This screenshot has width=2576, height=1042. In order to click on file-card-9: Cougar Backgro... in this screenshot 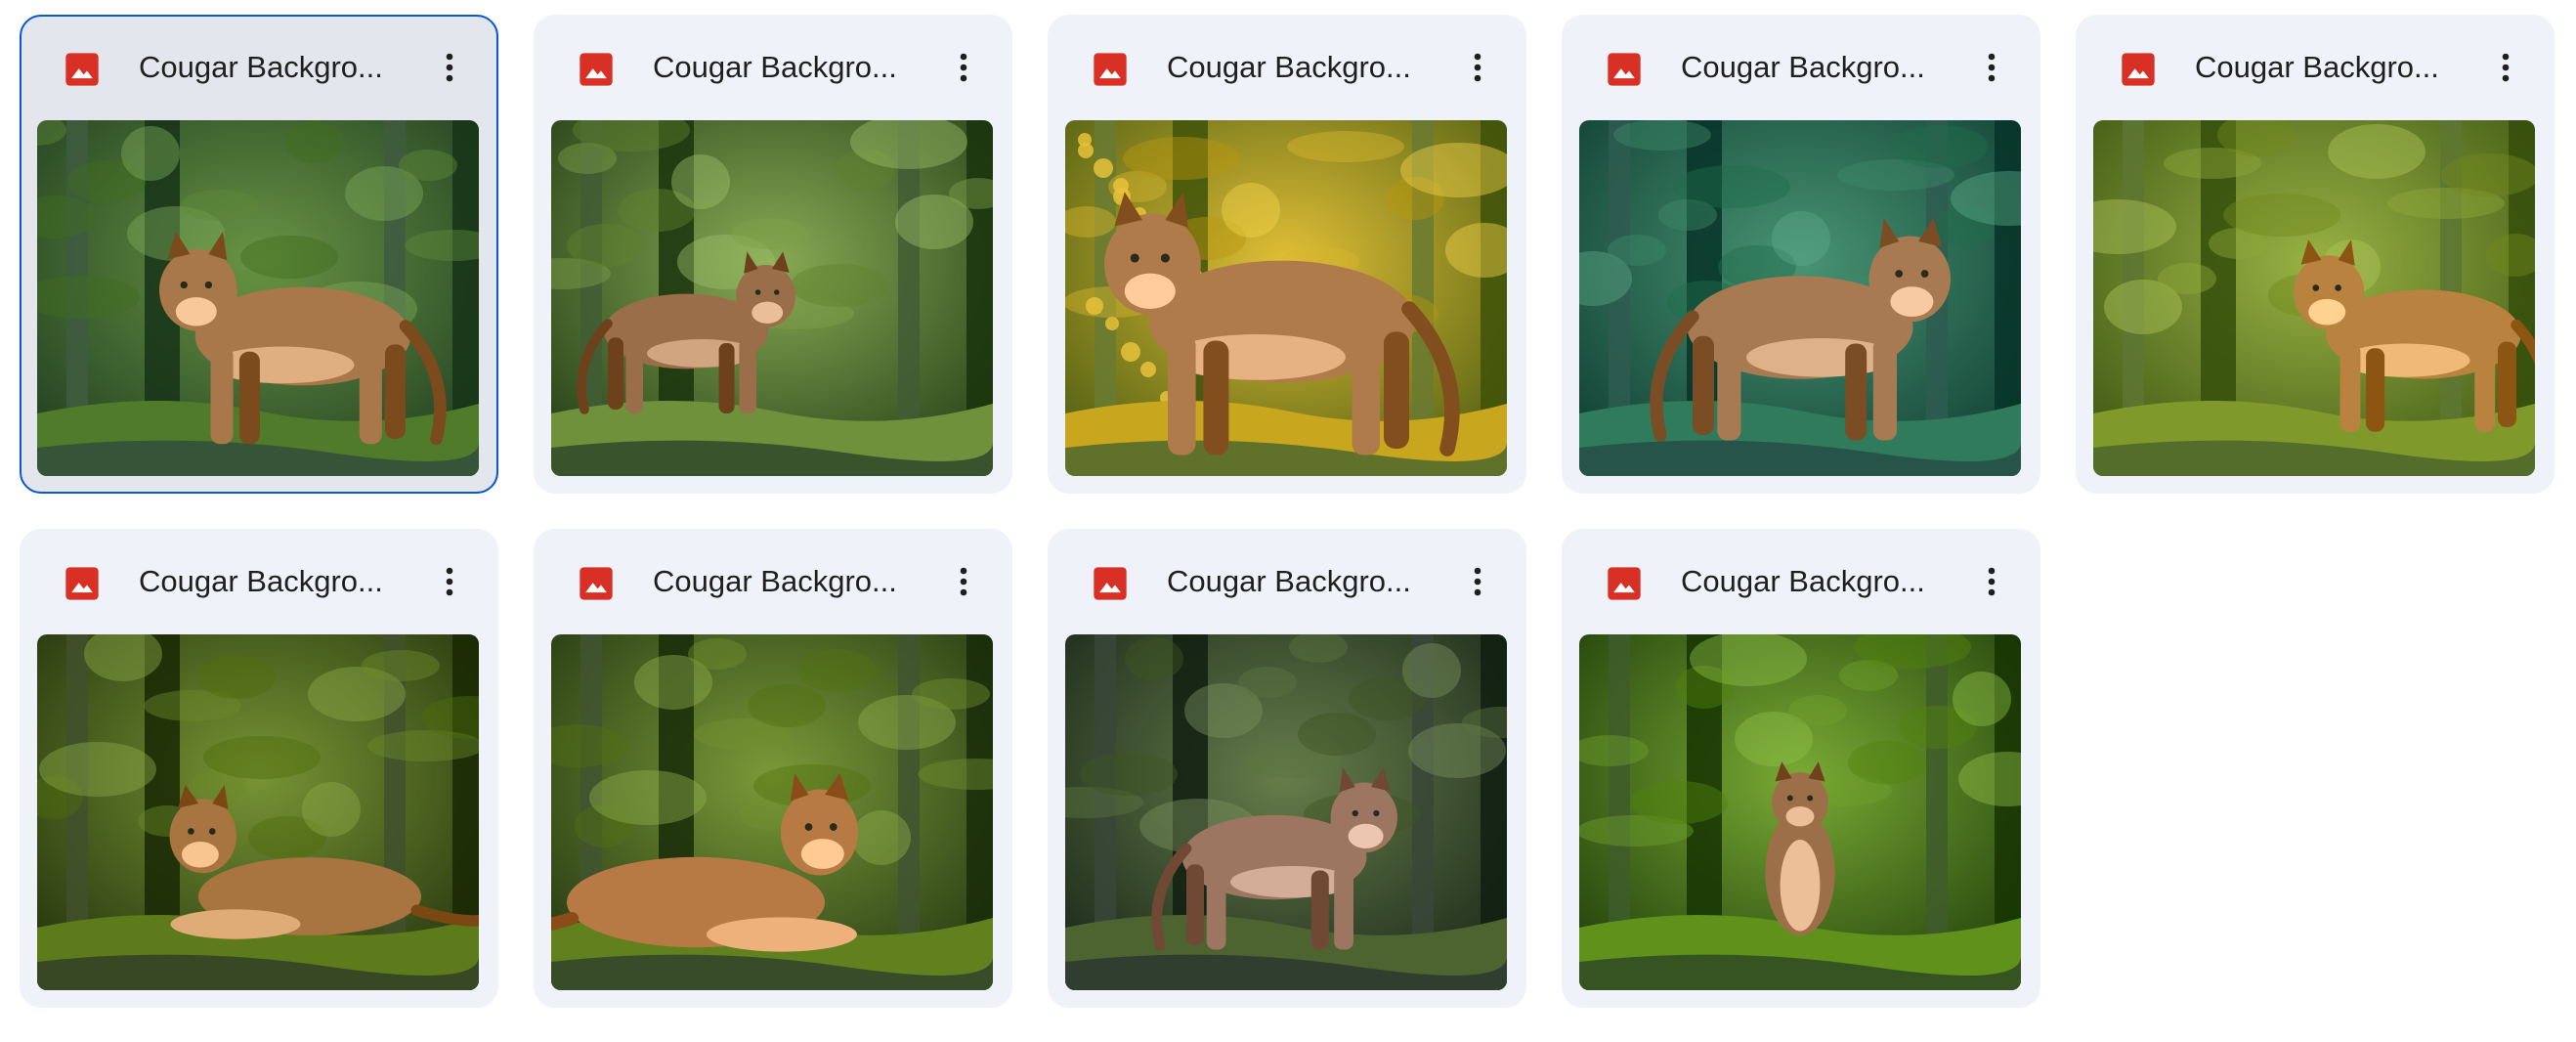, I will do `click(1801, 768)`.